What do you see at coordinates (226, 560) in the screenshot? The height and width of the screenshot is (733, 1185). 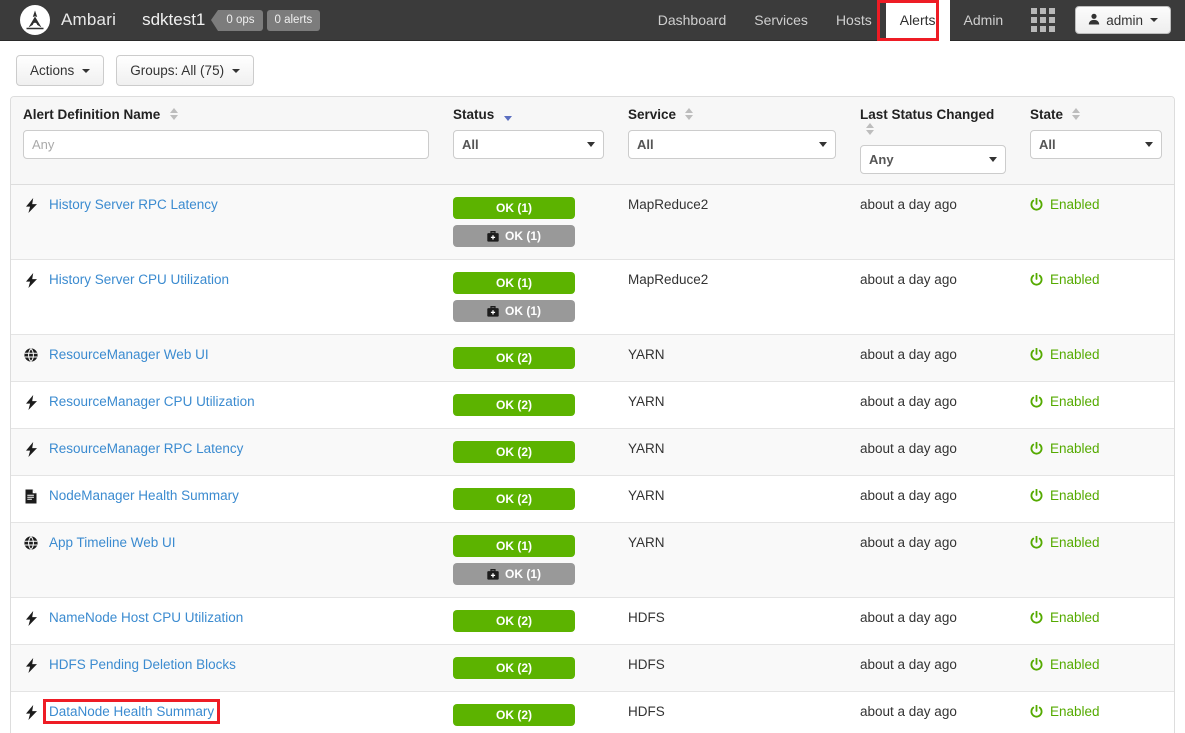 I see `cell-alert-definition-name: App Timeline Web UI` at bounding box center [226, 560].